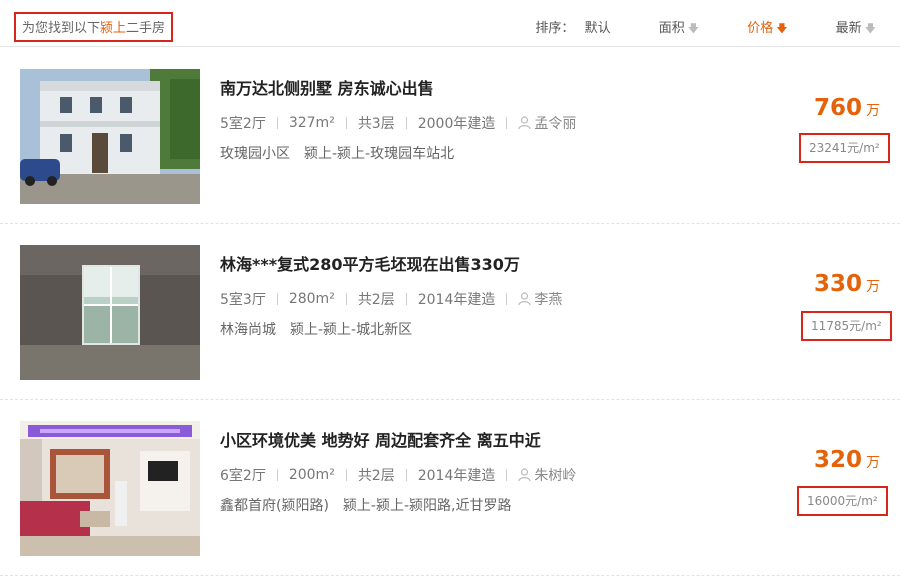 The image size is (924, 581). Describe the element at coordinates (837, 460) in the screenshot. I see `price-value: 320` at that location.